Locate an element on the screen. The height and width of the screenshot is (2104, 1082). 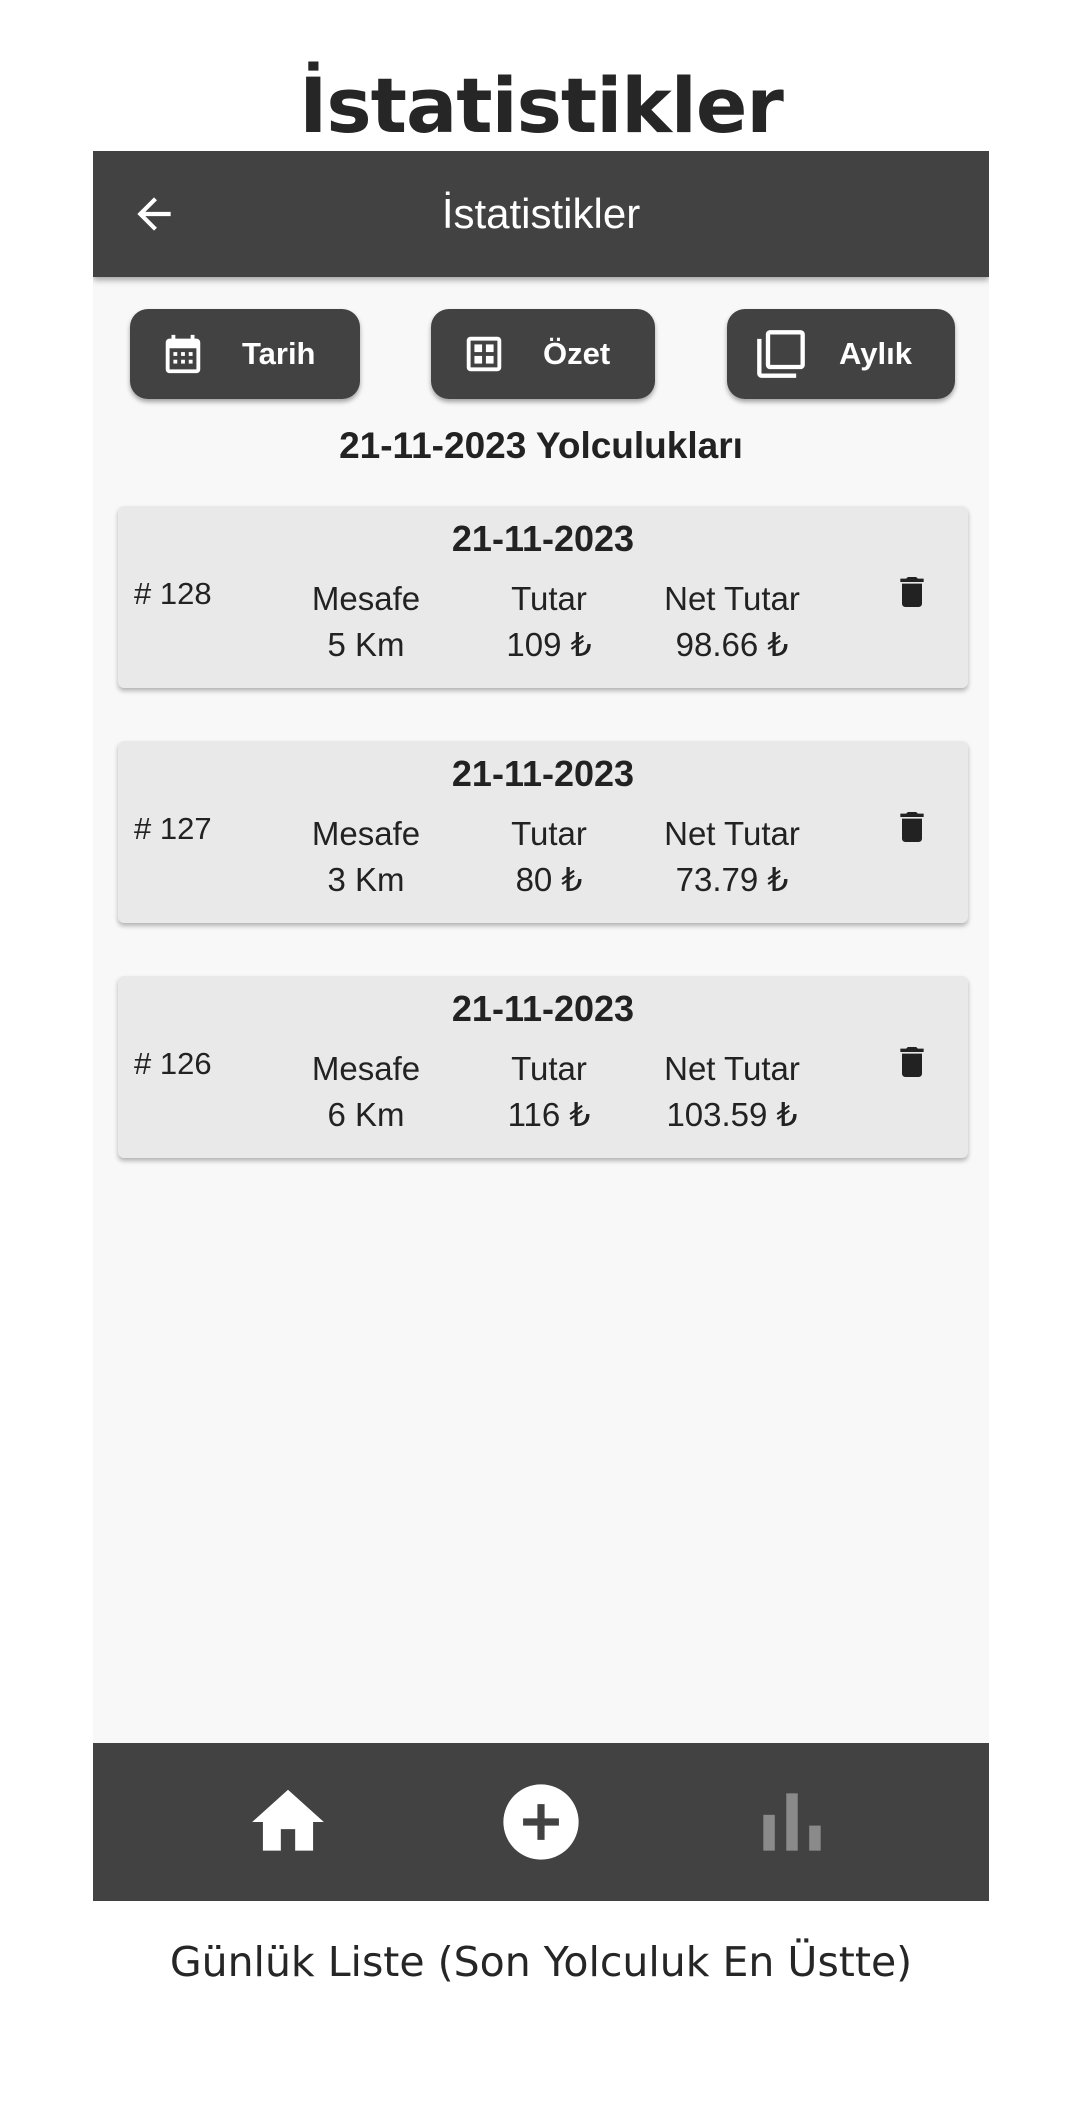
amount-value: 116 ₺ is located at coordinates (549, 1114).